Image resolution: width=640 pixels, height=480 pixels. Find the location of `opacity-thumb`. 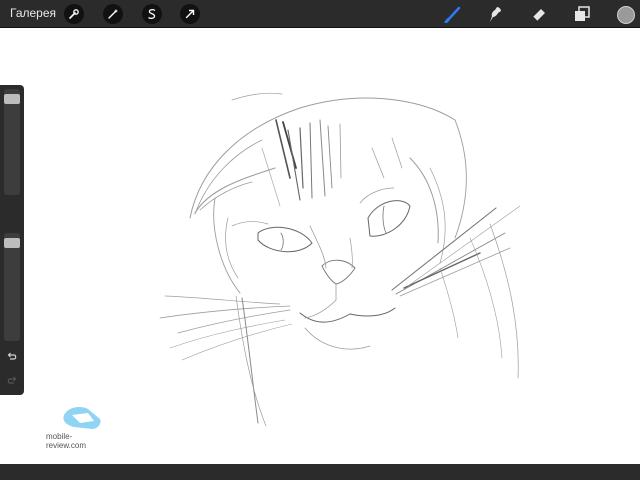

opacity-thumb is located at coordinates (12, 242).